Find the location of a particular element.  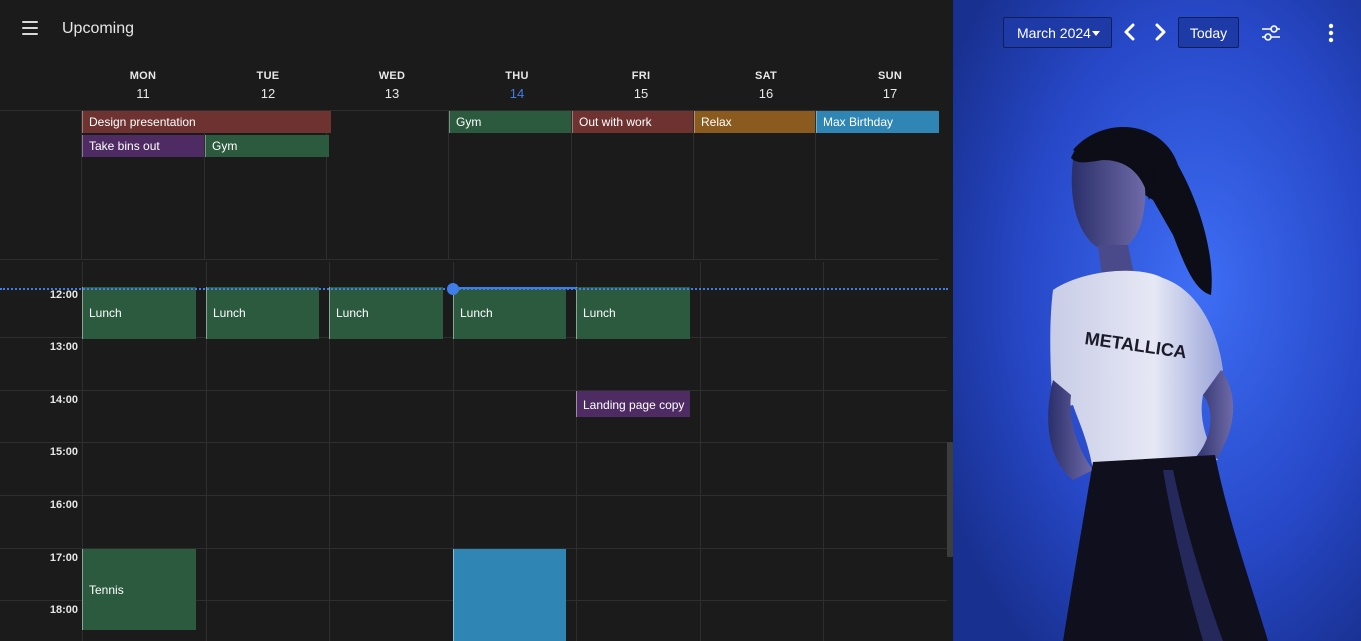

chevron-right-icon is located at coordinates (1160, 32).